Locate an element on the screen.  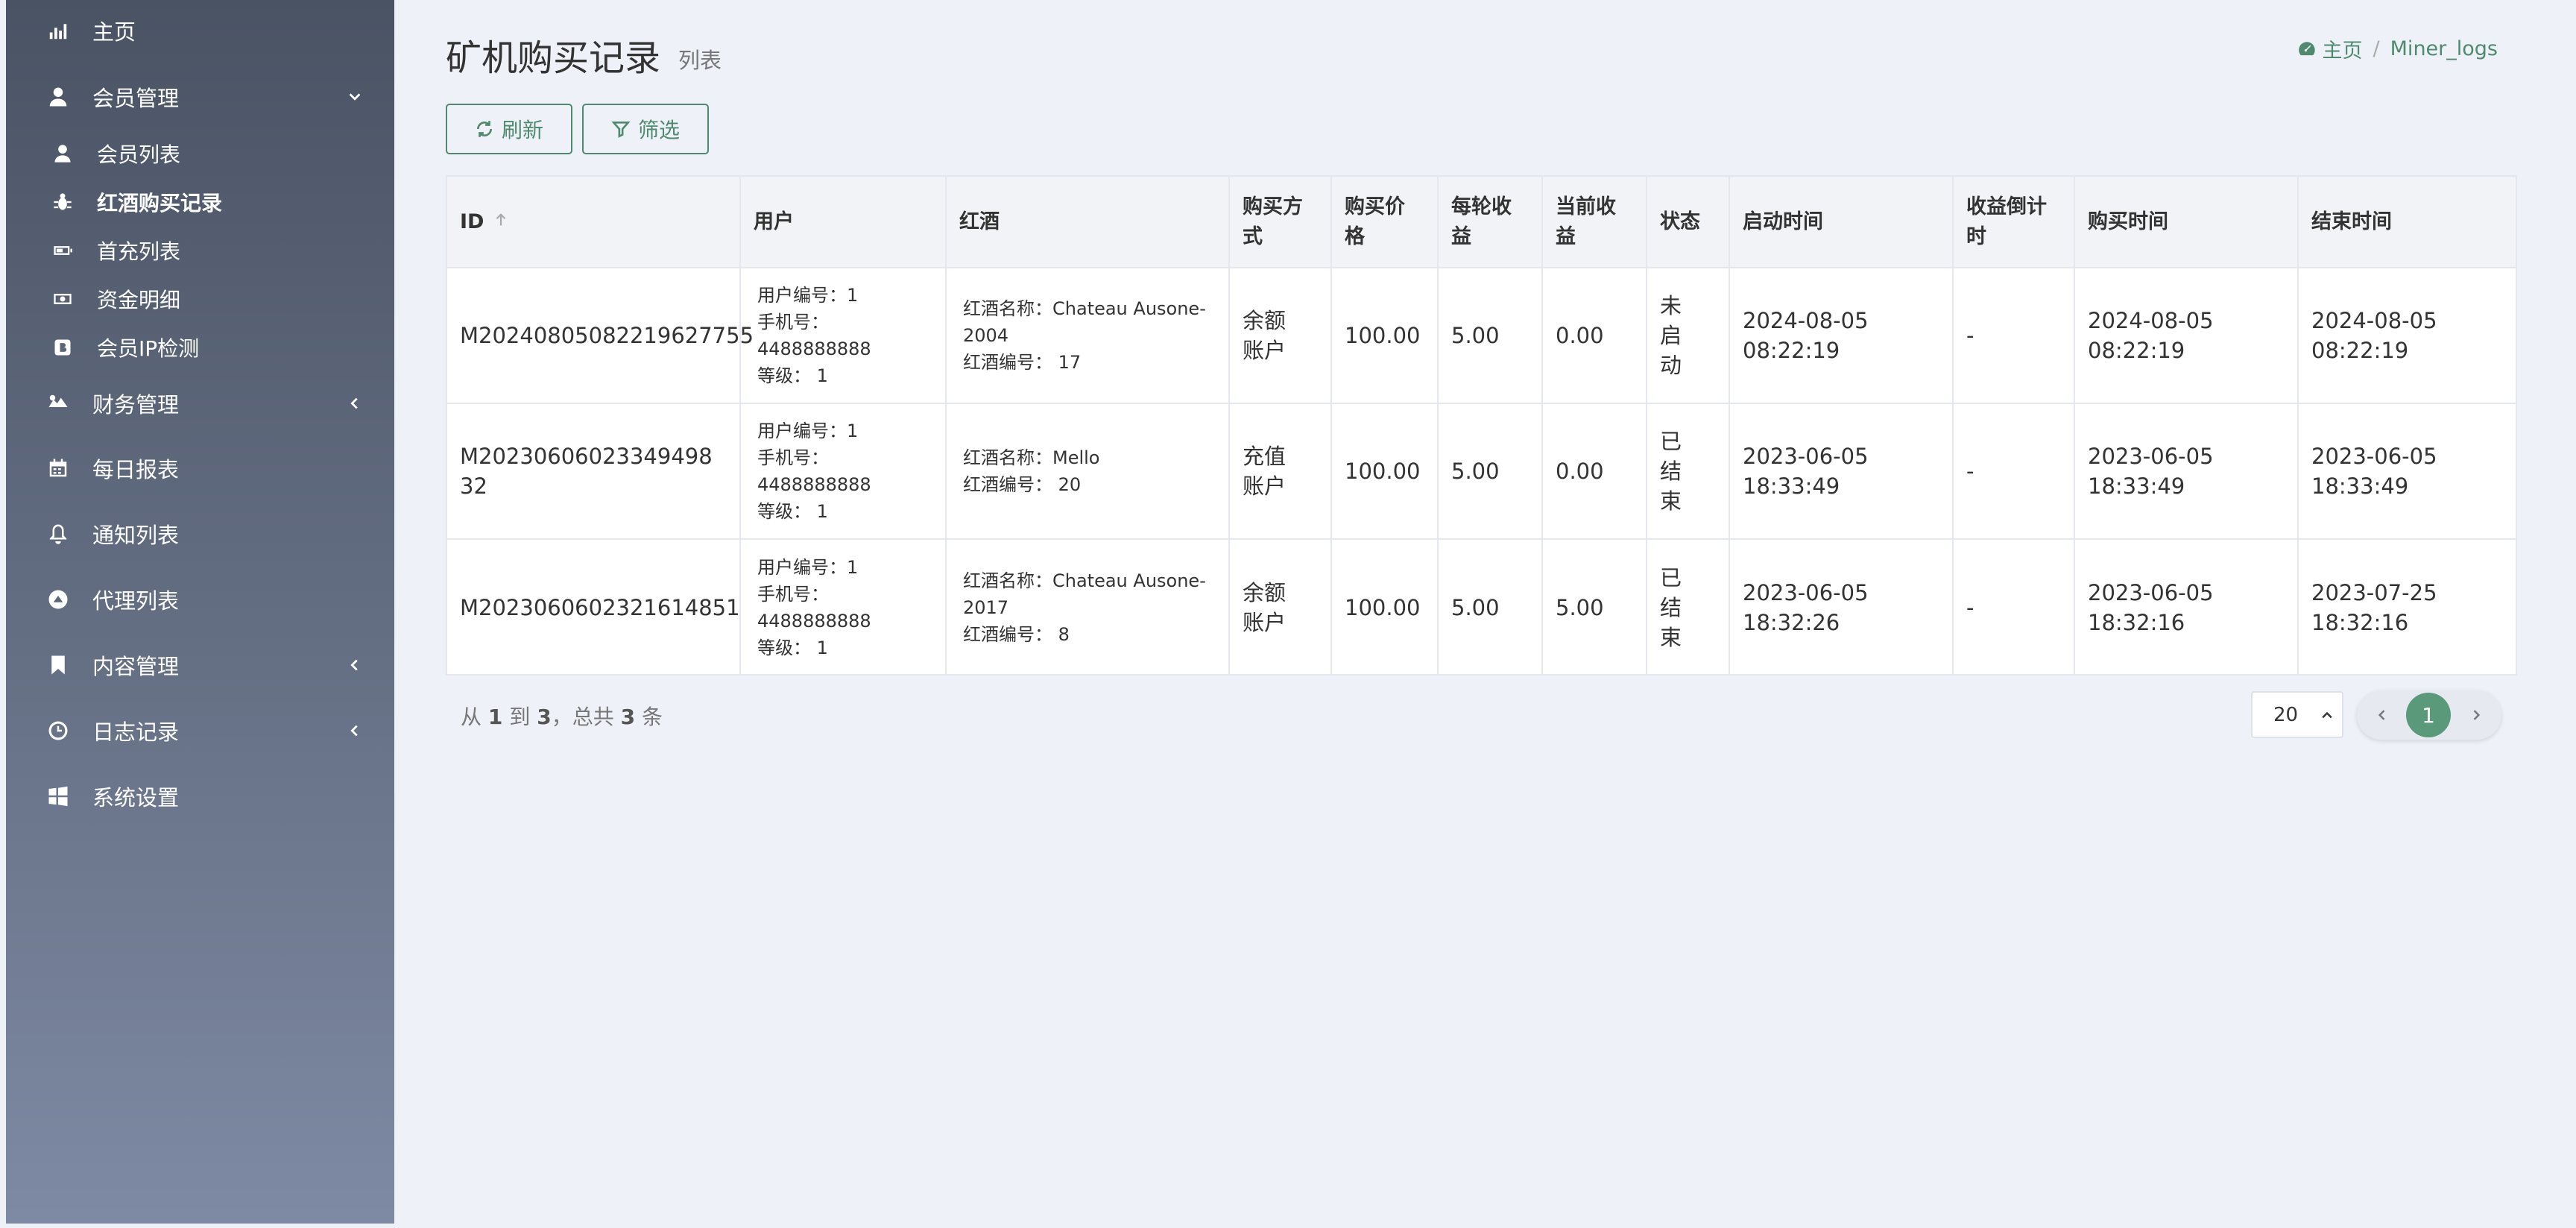
sidebar-item-label: 代理列表 is located at coordinates (136, 601).